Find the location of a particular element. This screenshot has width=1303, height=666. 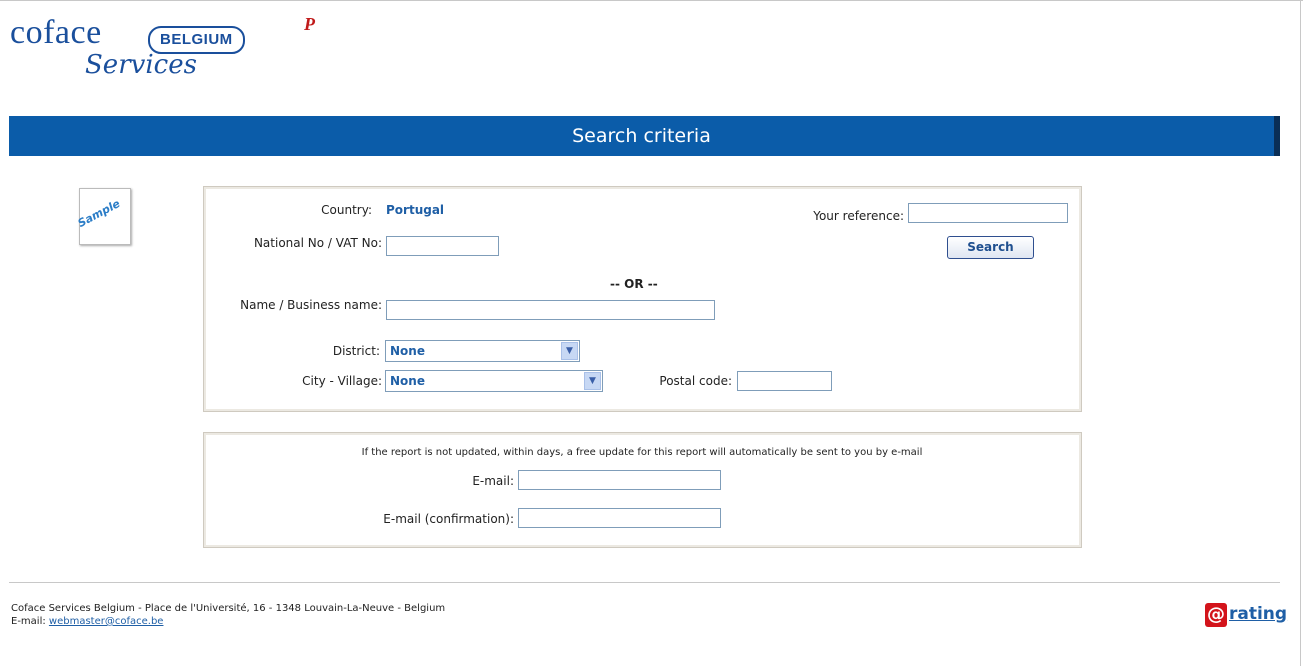

postal-code-label: Postal code: is located at coordinates (695, 381).